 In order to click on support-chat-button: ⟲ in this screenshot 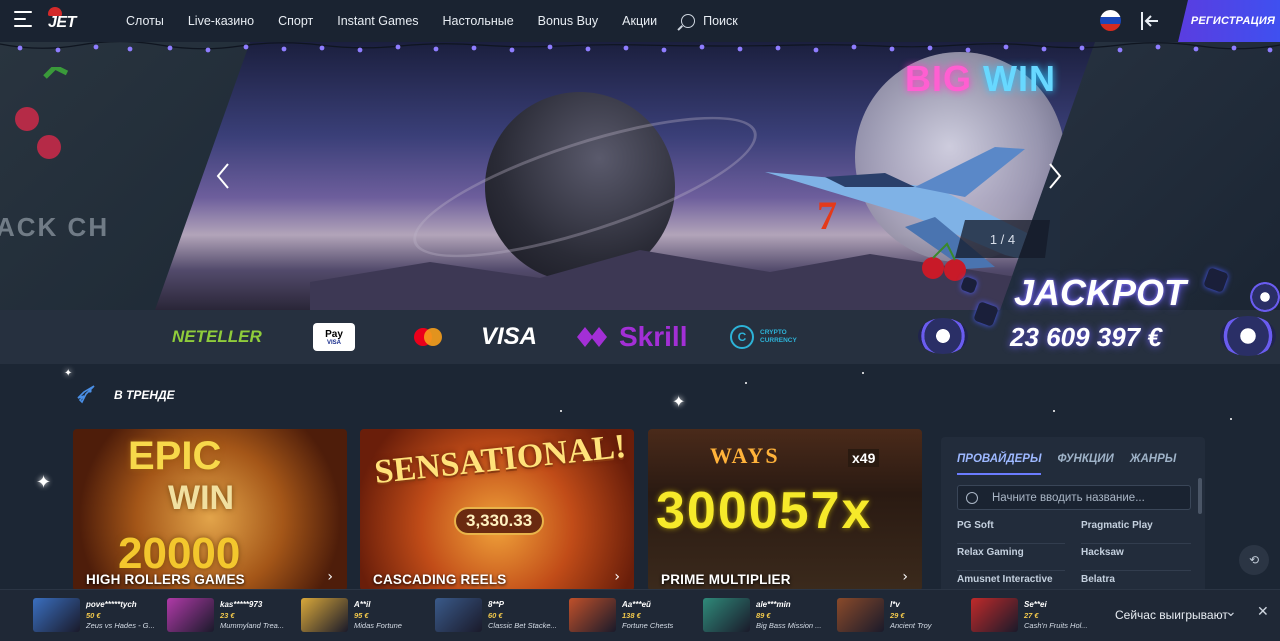, I will do `click(1254, 560)`.